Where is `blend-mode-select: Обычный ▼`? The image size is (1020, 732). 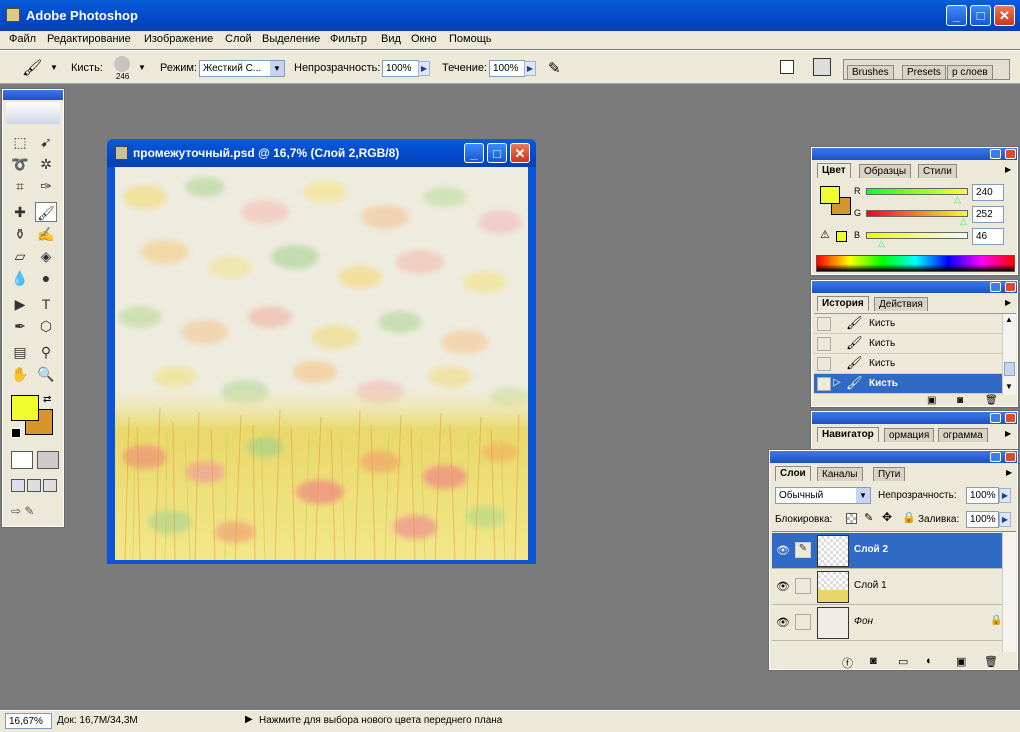 blend-mode-select: Обычный ▼ is located at coordinates (823, 495).